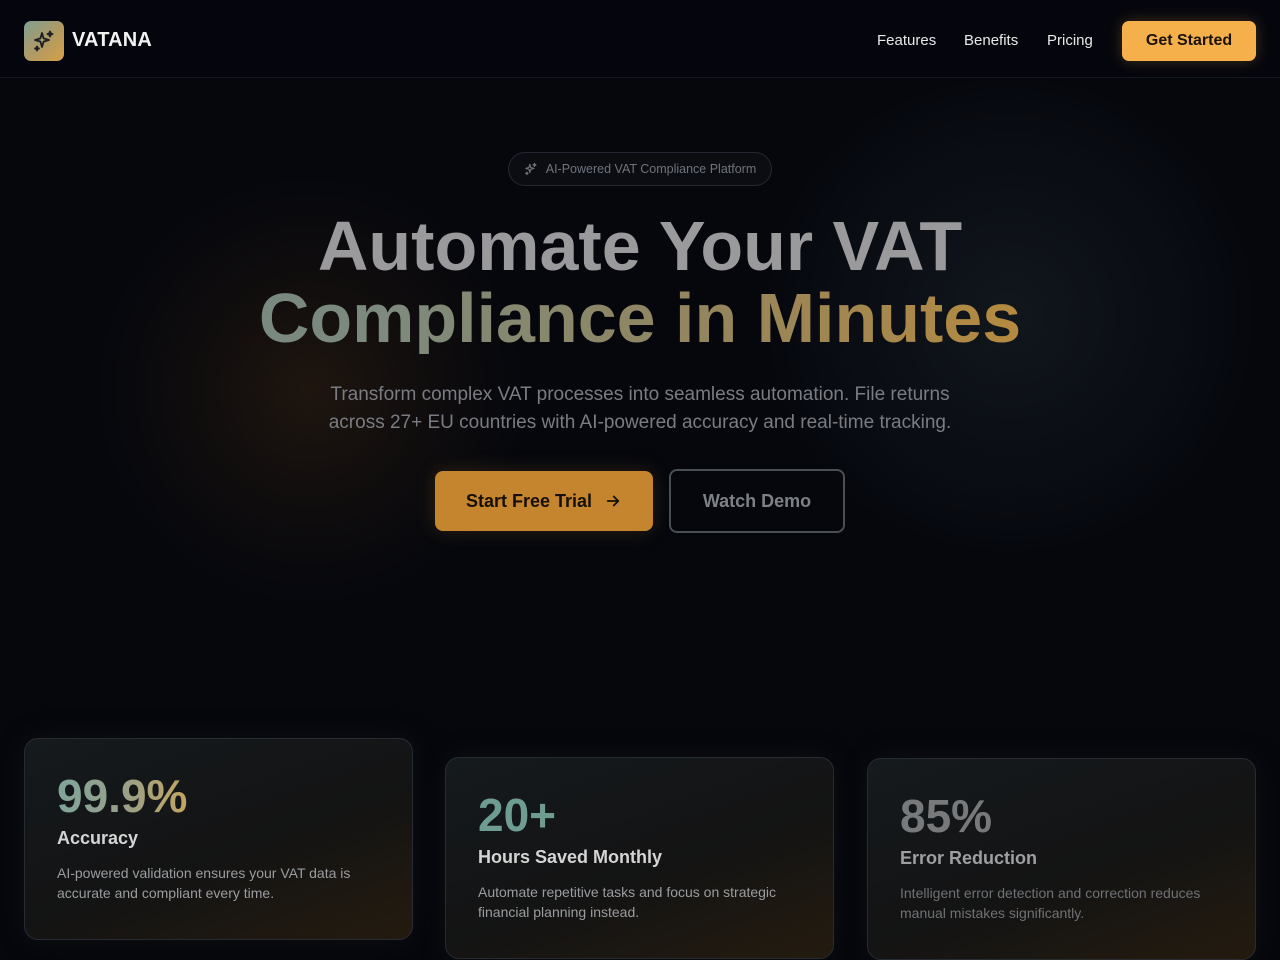  What do you see at coordinates (98, 838) in the screenshot?
I see `stat-title: Accuracy` at bounding box center [98, 838].